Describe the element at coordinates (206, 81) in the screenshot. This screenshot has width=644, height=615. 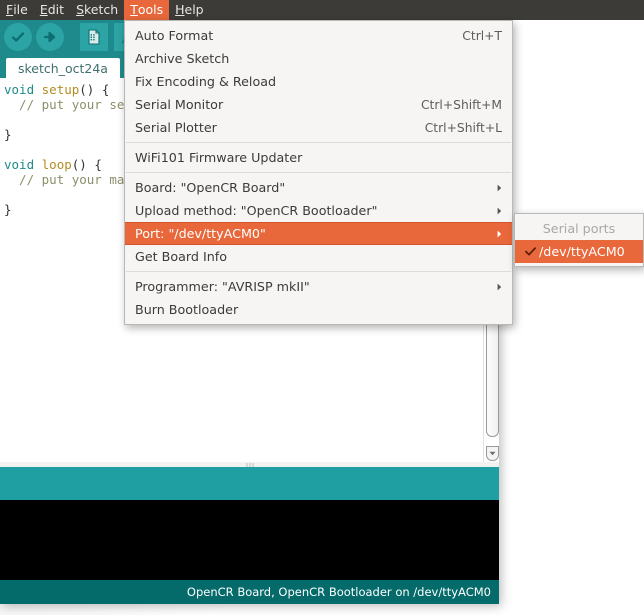
I see `menu-item-label: Fix Encoding & Reload` at that location.